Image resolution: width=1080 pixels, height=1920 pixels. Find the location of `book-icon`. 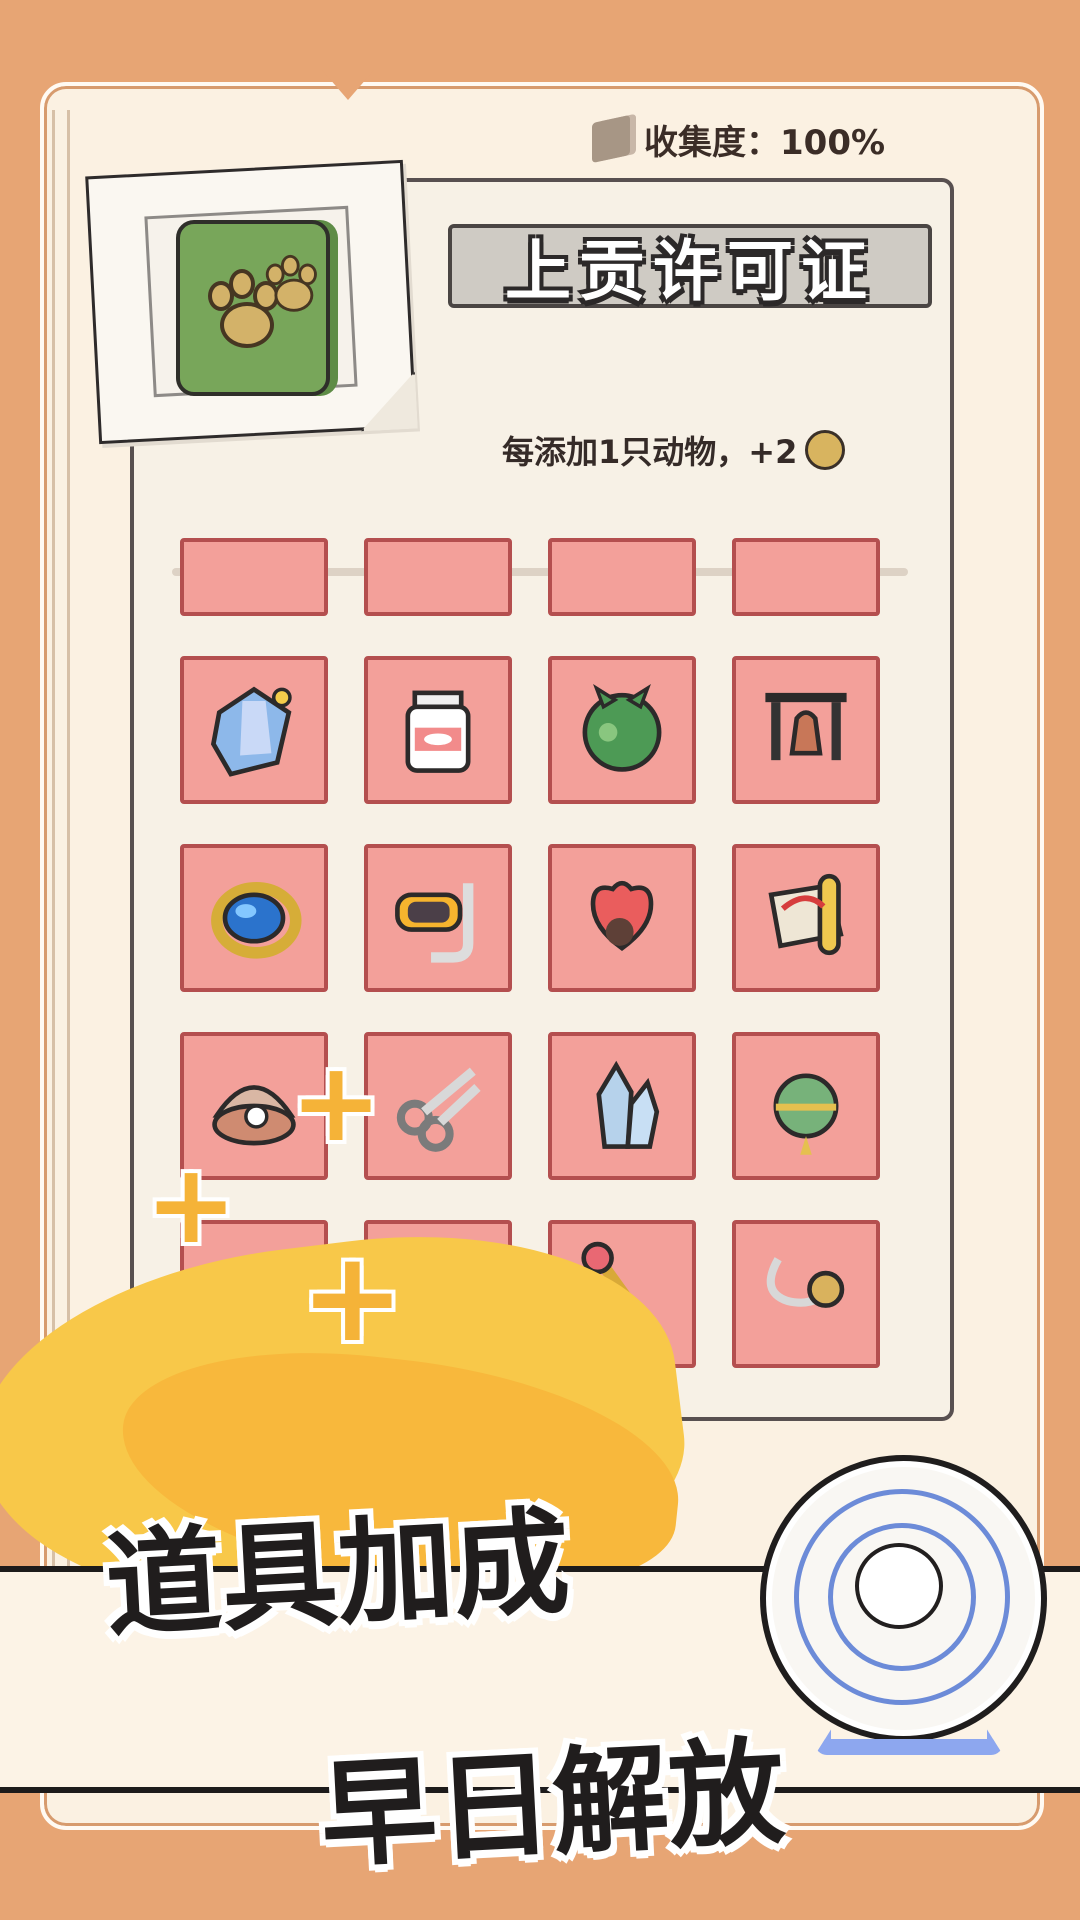

book-icon is located at coordinates (611, 139).